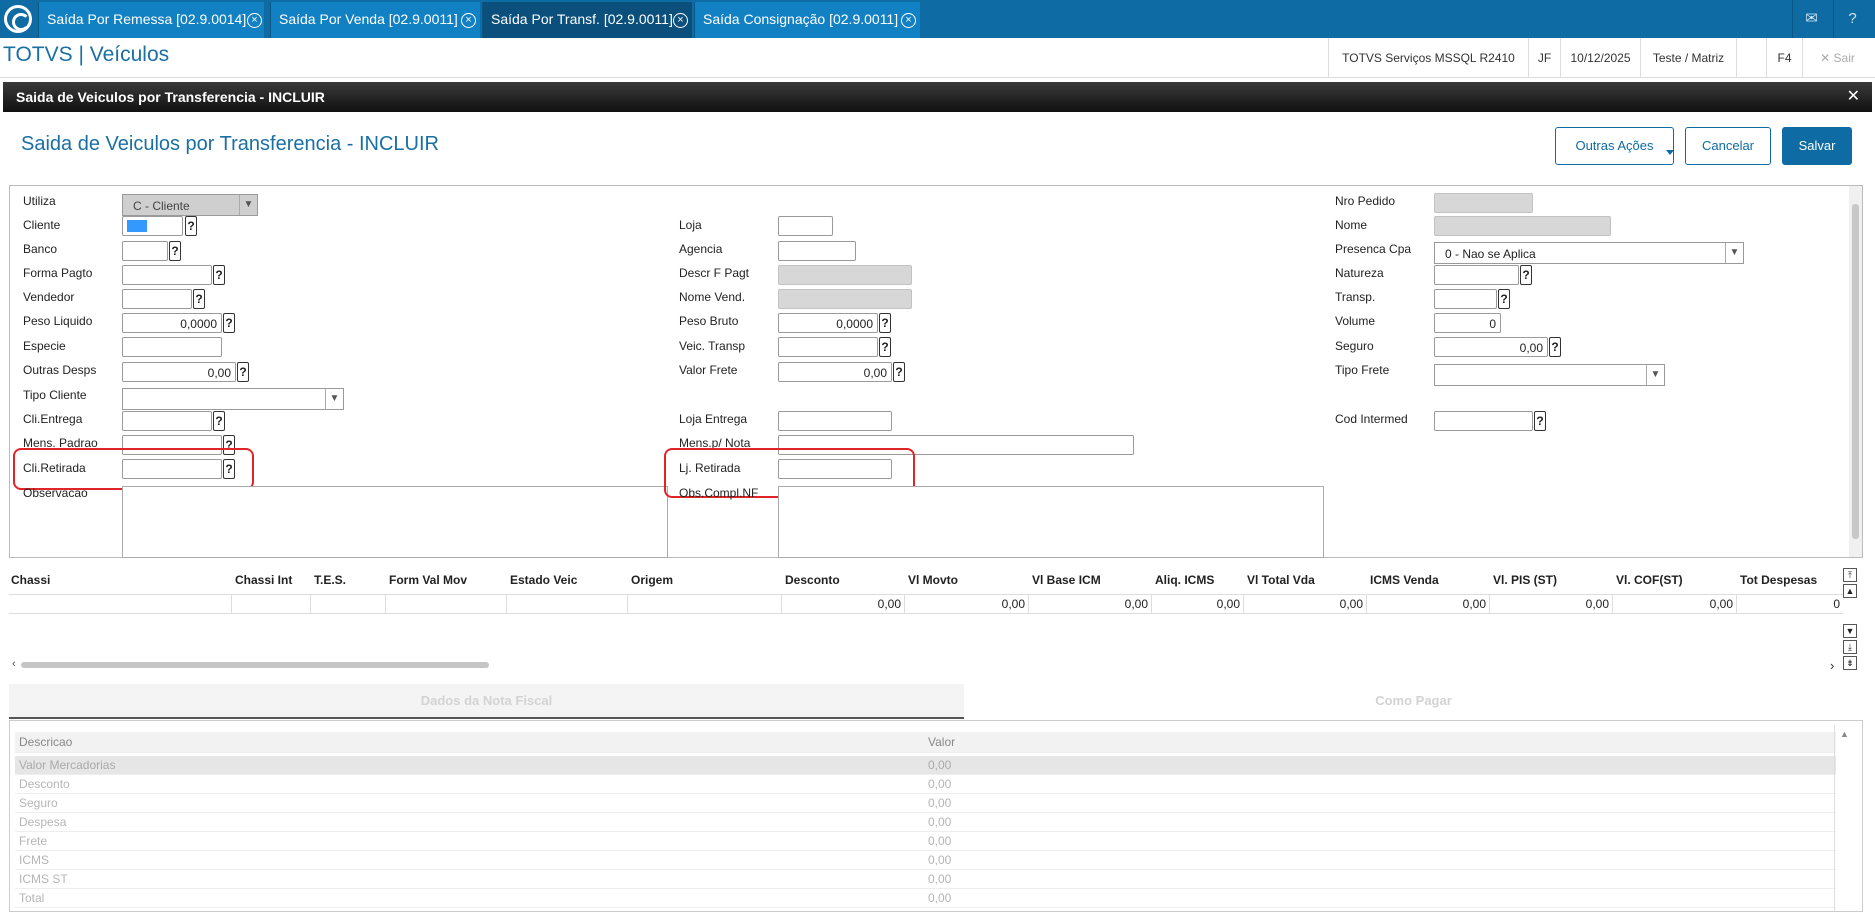 The width and height of the screenshot is (1875, 923). What do you see at coordinates (179, 372) in the screenshot?
I see `outras-desps-input: 0,00` at bounding box center [179, 372].